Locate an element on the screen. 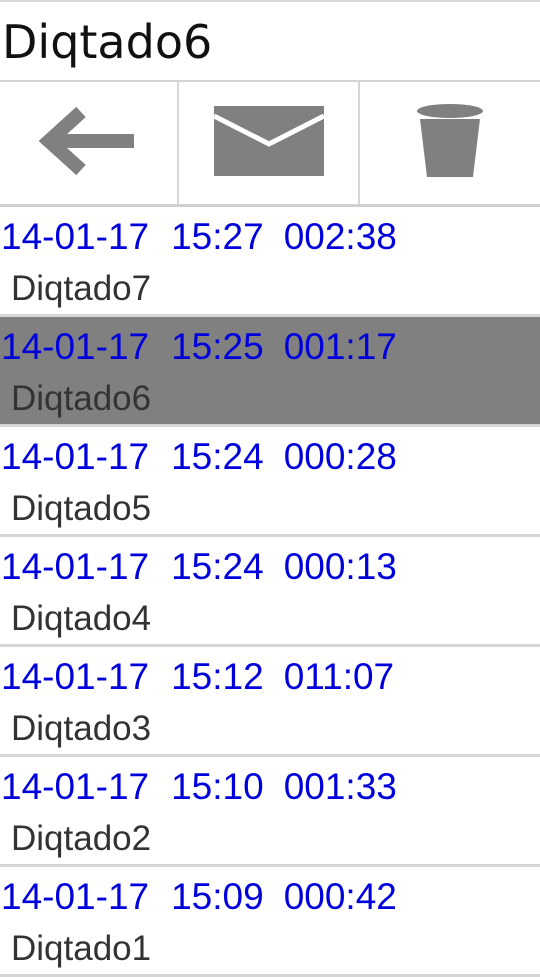  recording-name: Diqtado3 is located at coordinates (81, 728).